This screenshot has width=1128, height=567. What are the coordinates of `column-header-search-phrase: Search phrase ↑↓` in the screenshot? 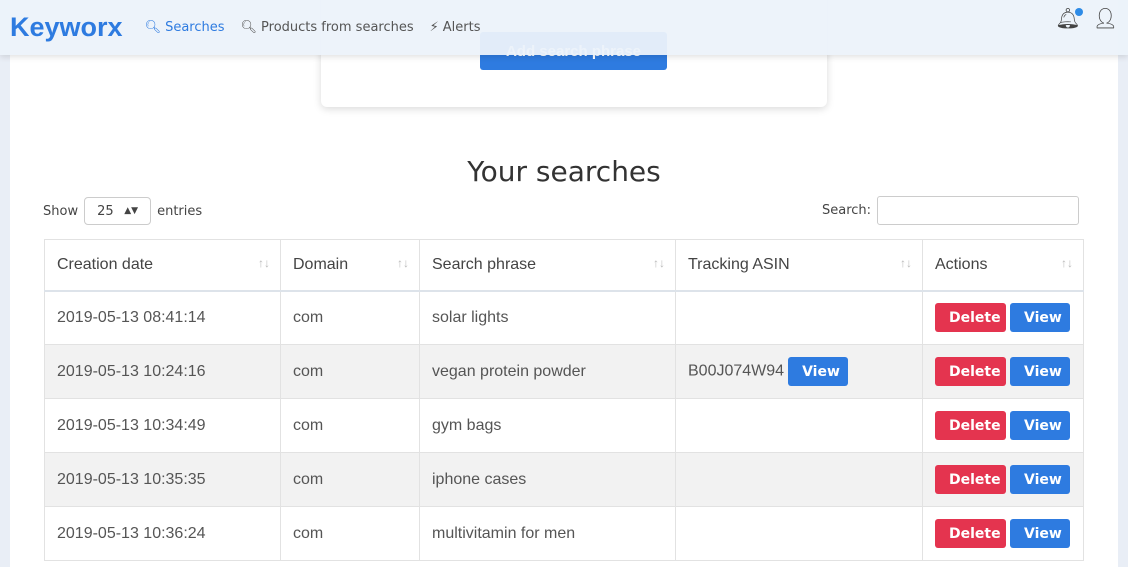 It's located at (547, 265).